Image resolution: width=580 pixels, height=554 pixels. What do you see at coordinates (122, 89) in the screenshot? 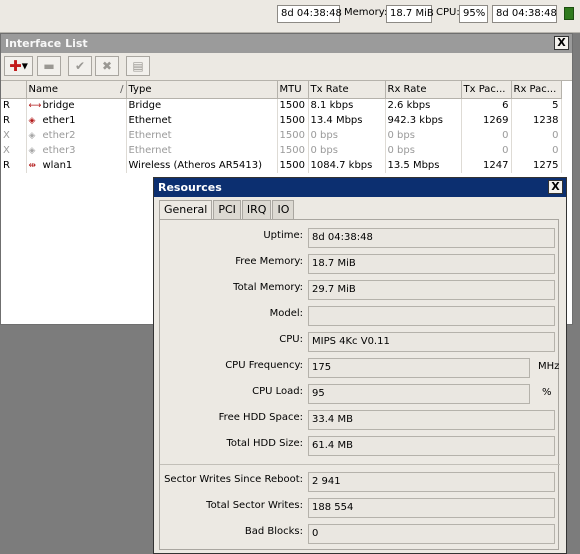
I see `sort-icon: /` at bounding box center [122, 89].